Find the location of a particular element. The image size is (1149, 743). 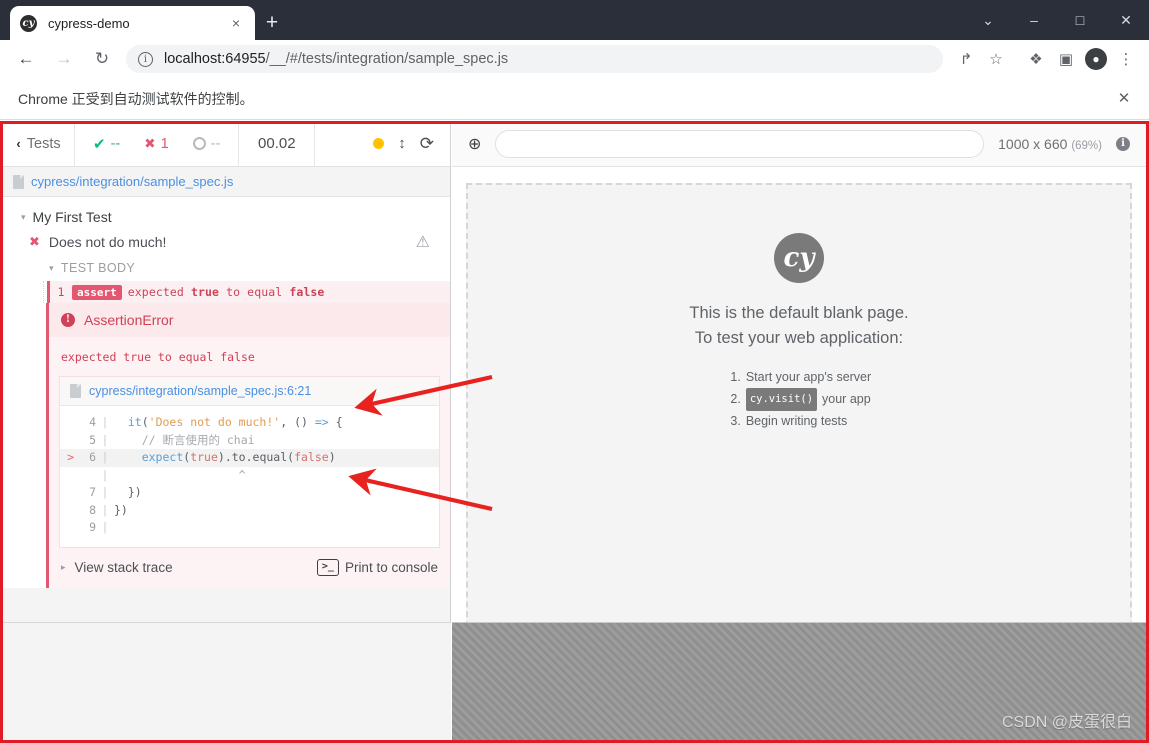

code-token: => is located at coordinates (321, 422).